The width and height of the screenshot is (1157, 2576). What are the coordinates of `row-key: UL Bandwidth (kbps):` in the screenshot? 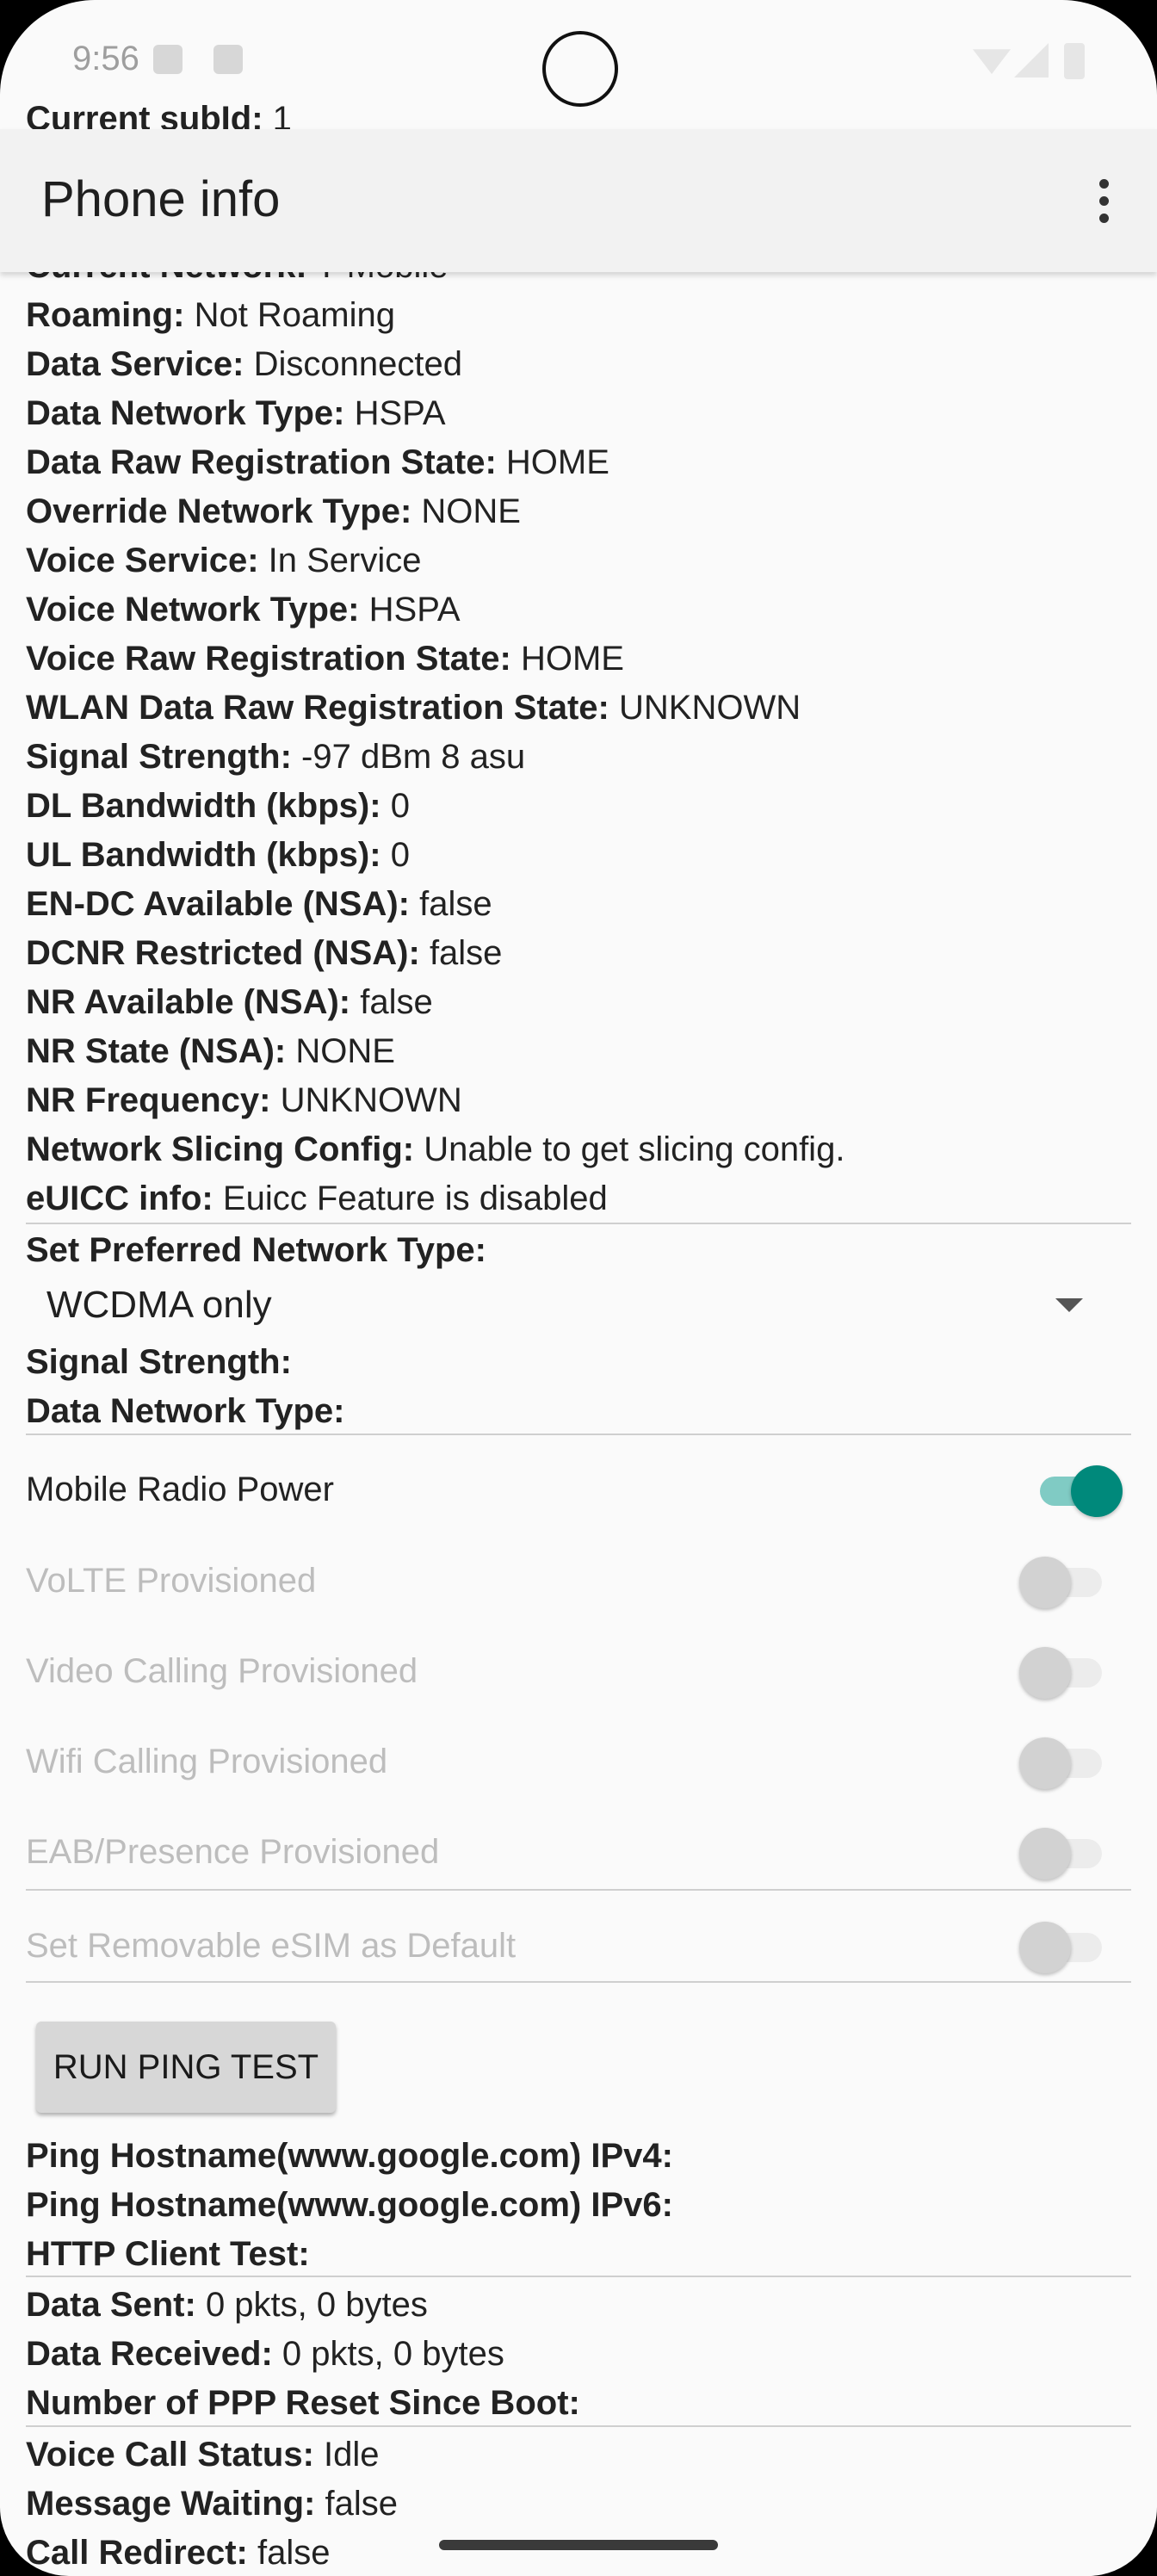 It's located at (203, 855).